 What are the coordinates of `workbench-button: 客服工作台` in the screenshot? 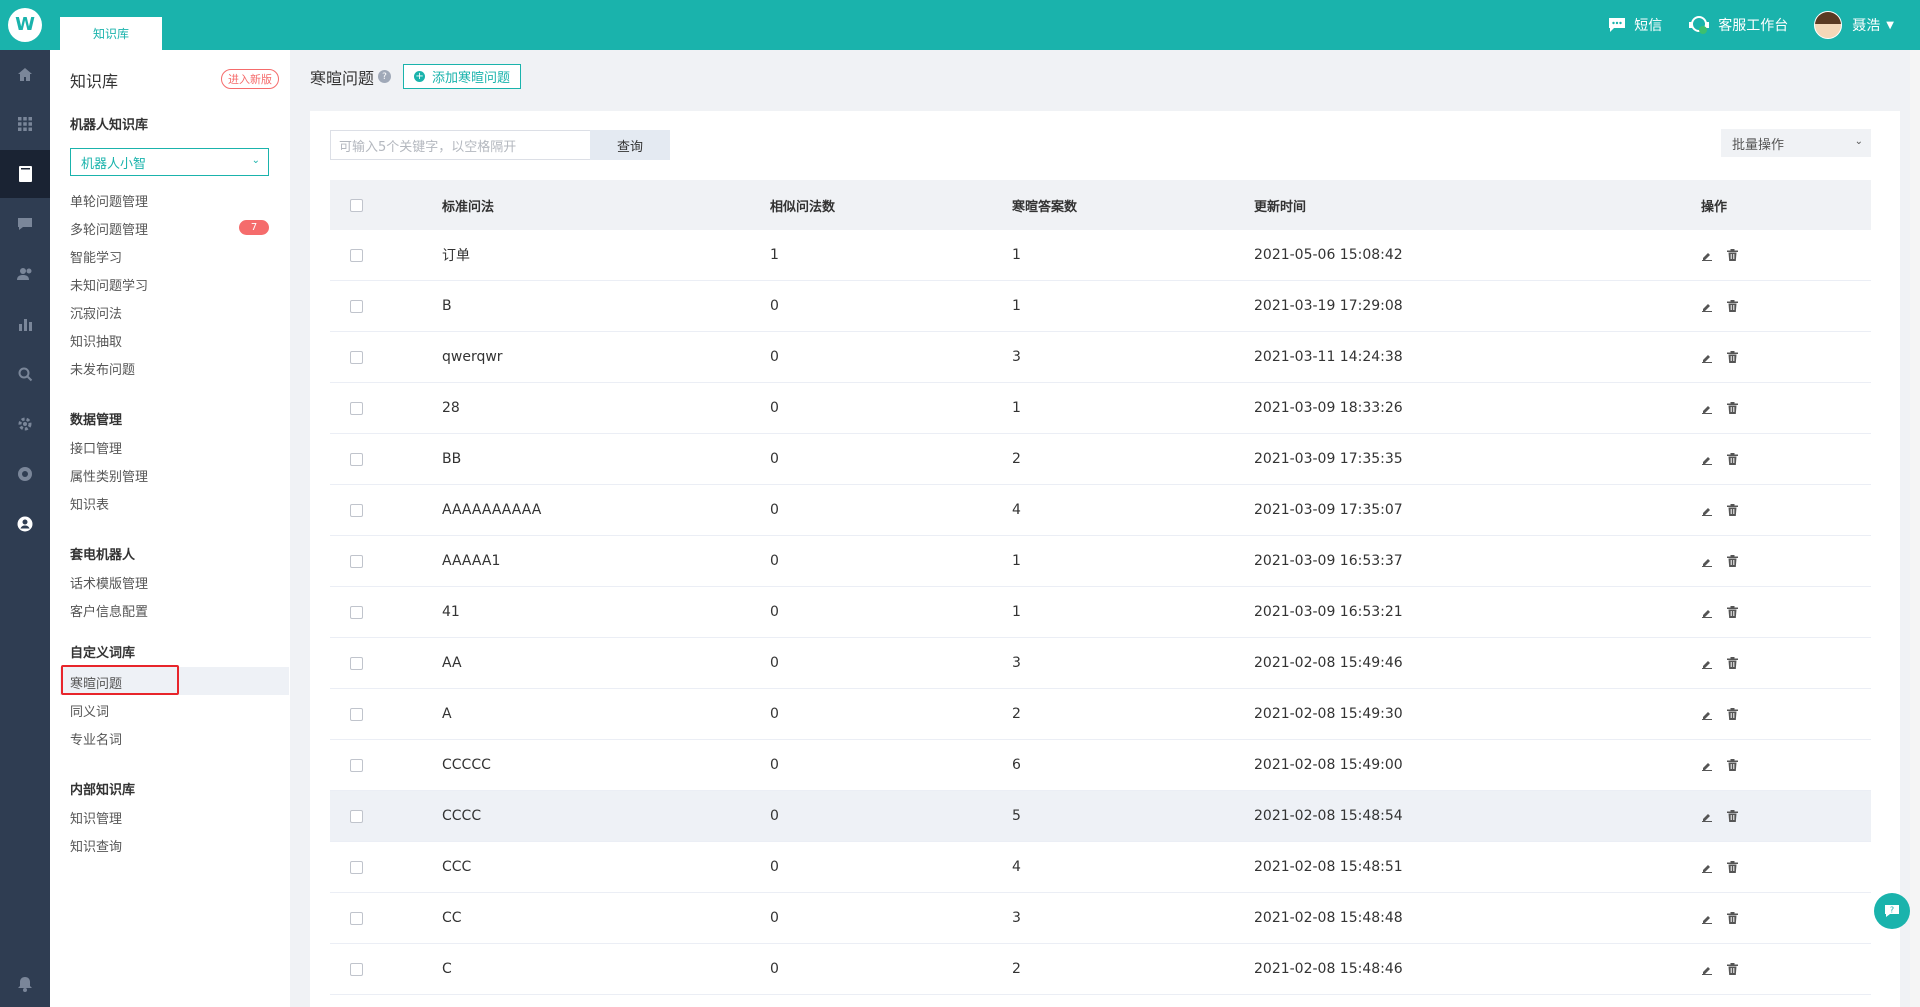 It's located at (1738, 25).